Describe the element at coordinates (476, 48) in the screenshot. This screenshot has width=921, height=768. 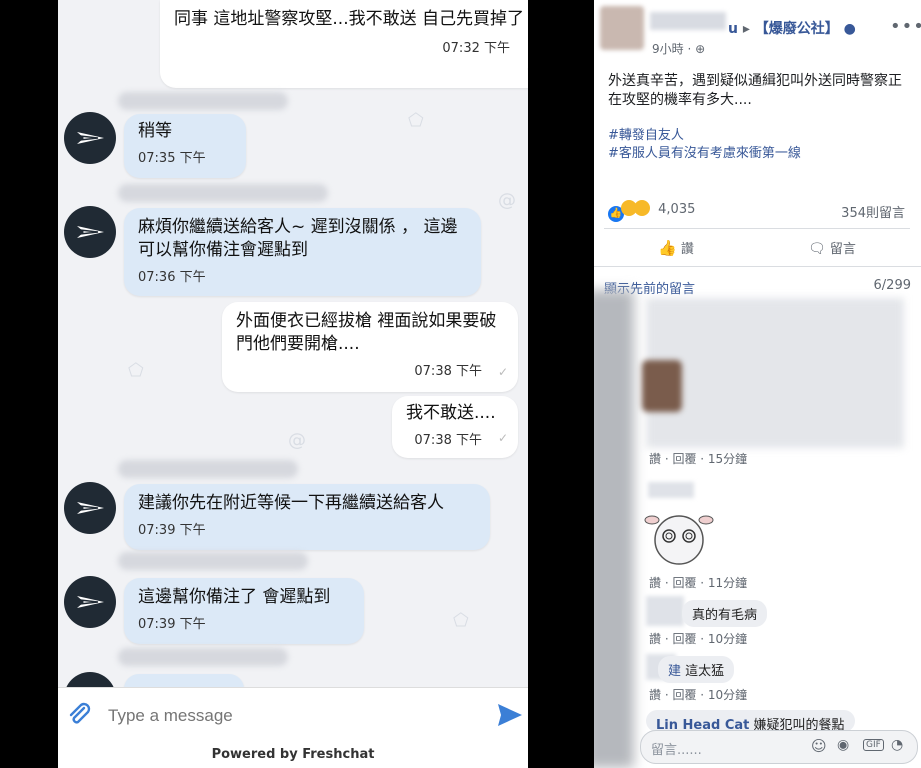
I see `message-time: 07:32 下午` at that location.